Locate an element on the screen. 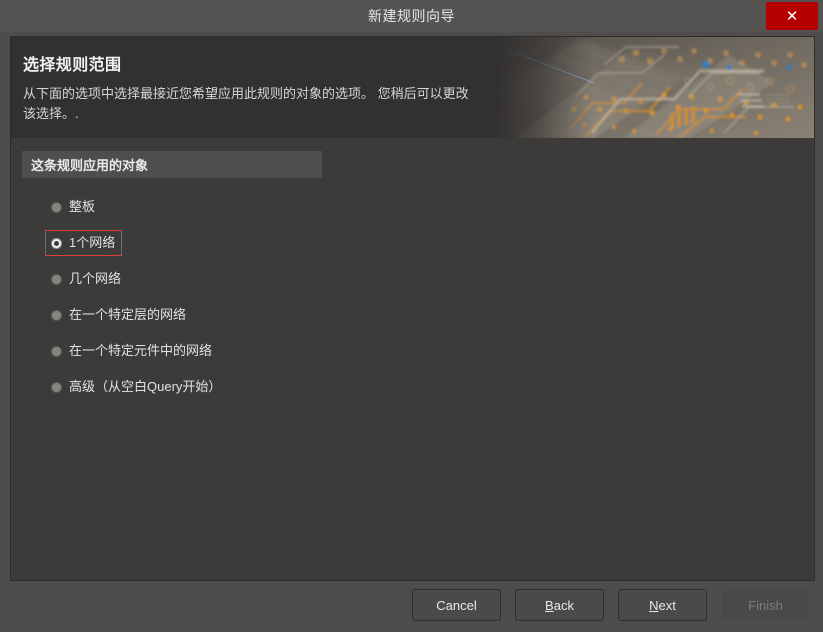 This screenshot has height=632, width=823. radio-option-label: 在一个特定元件中的网络 is located at coordinates (141, 350).